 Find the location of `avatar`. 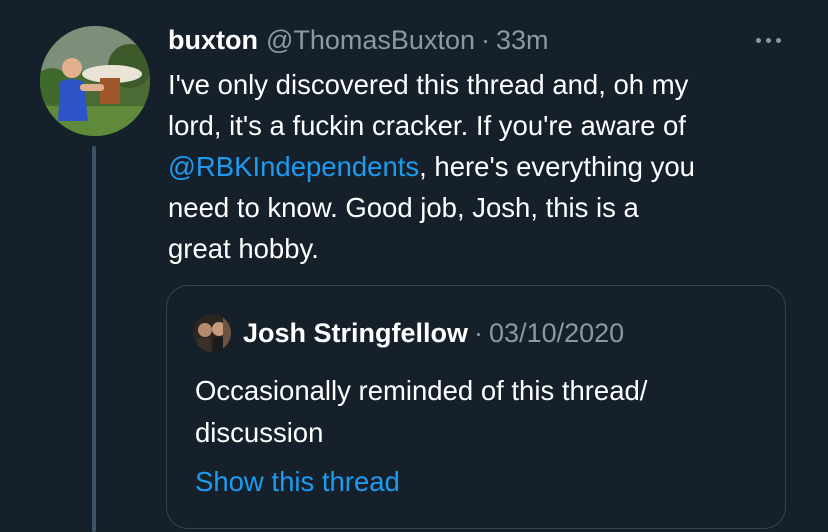

avatar is located at coordinates (95, 81).